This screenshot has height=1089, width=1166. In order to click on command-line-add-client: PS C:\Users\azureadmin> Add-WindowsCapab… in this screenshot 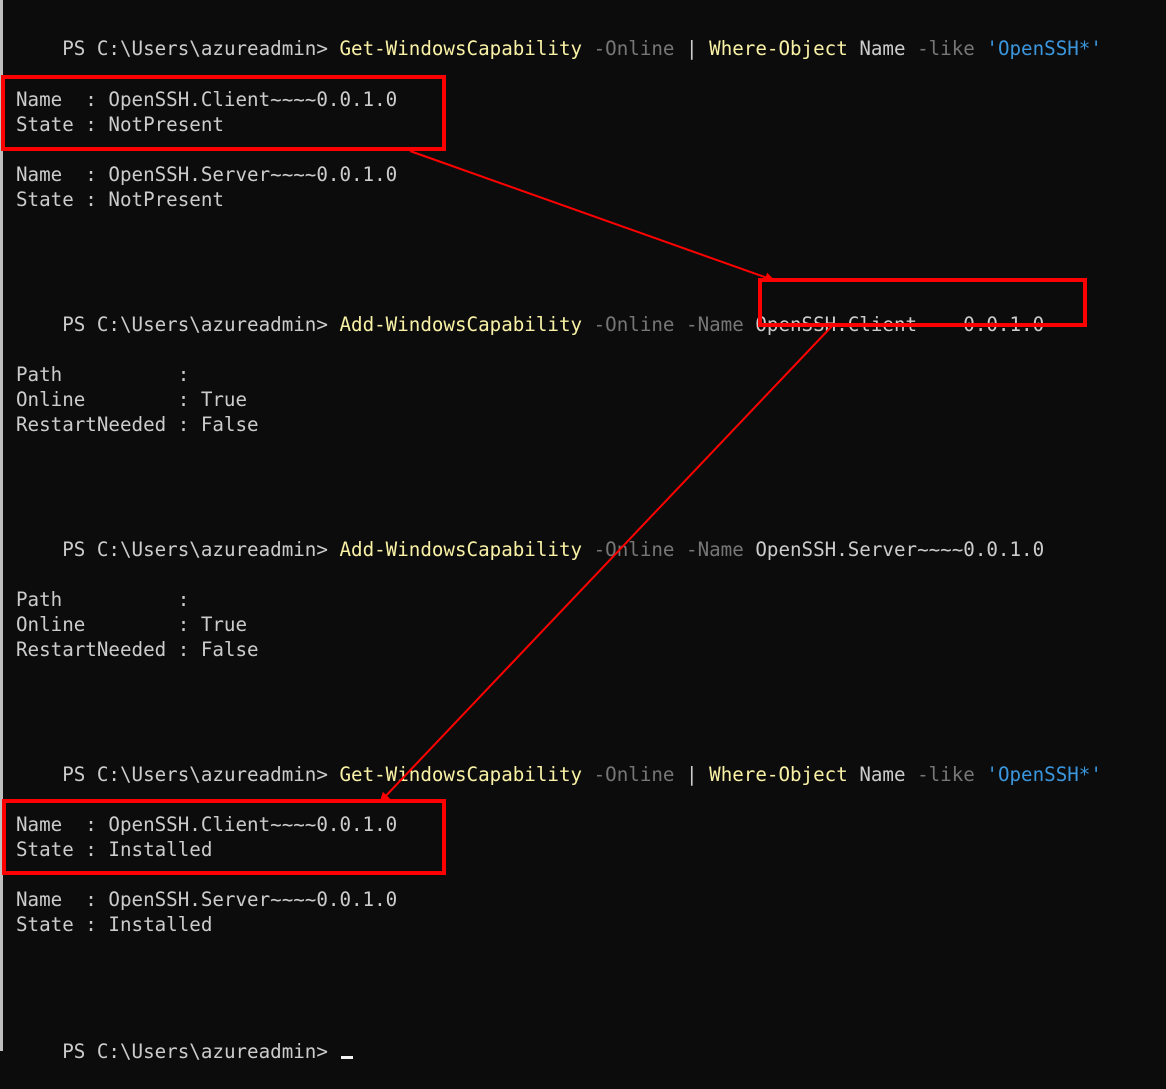, I will do `click(530, 311)`.